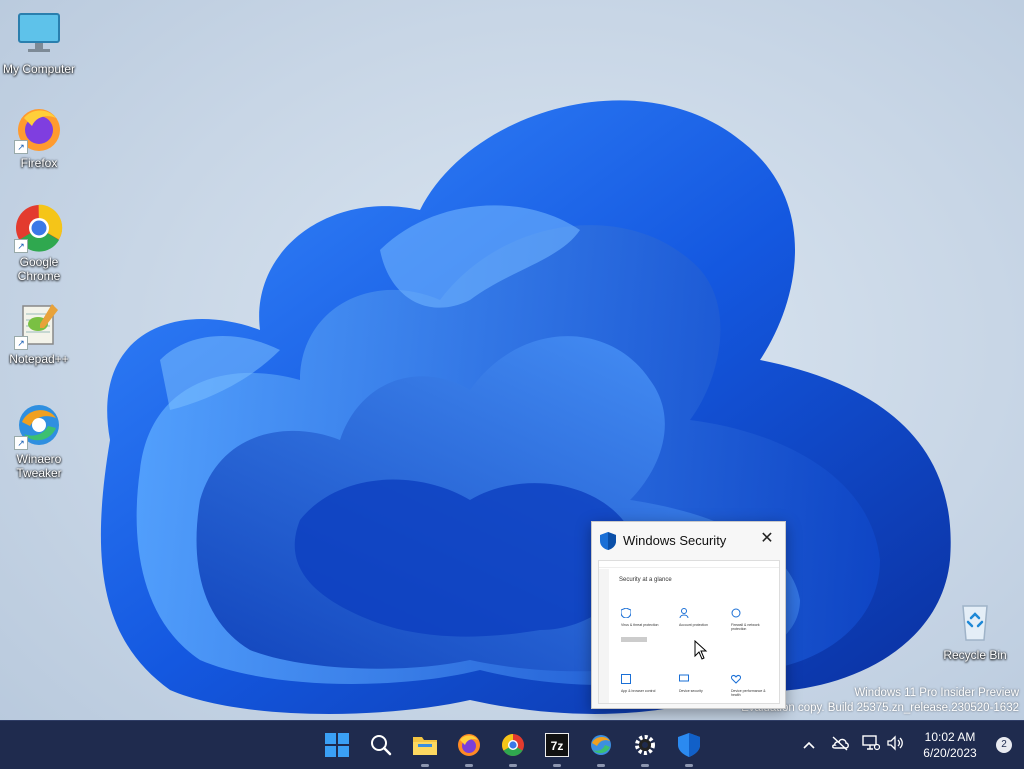 This screenshot has height=769, width=1024. I want to click on thumb-toolbar, so click(689, 564).